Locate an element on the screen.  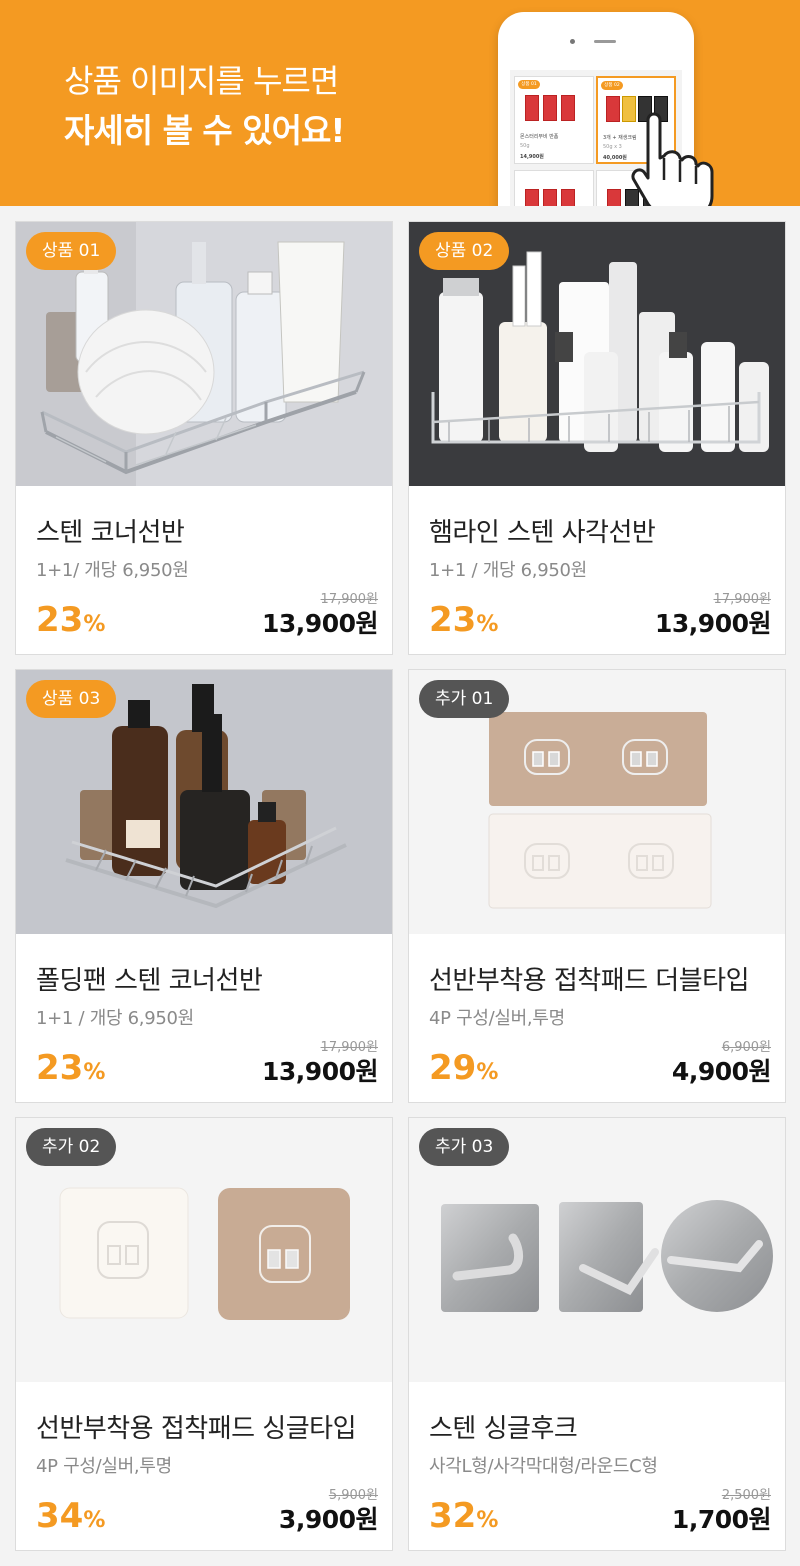
product-number-badge: 추가 03 is located at coordinates (464, 1147).